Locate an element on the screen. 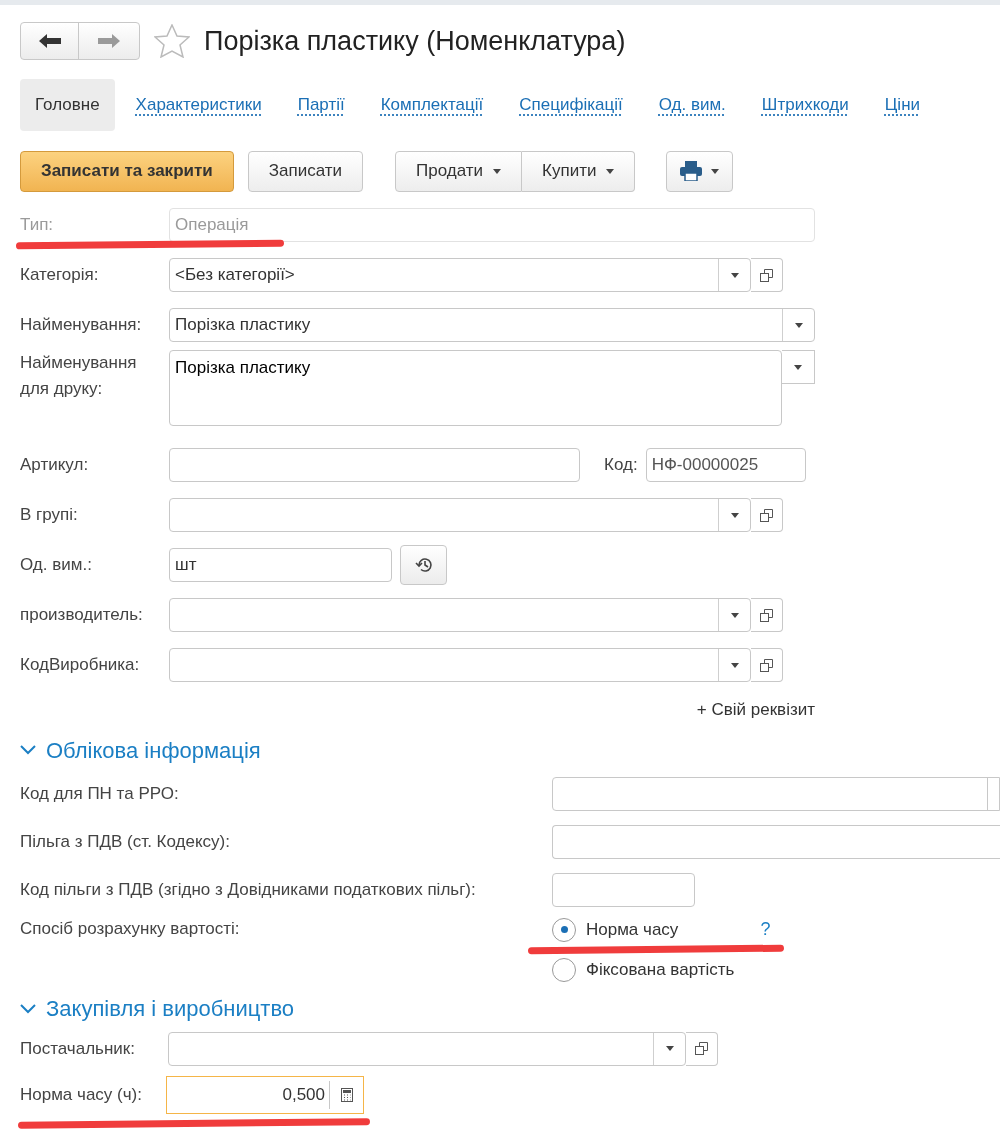 This screenshot has height=1136, width=1000. history-icon is located at coordinates (423, 565).